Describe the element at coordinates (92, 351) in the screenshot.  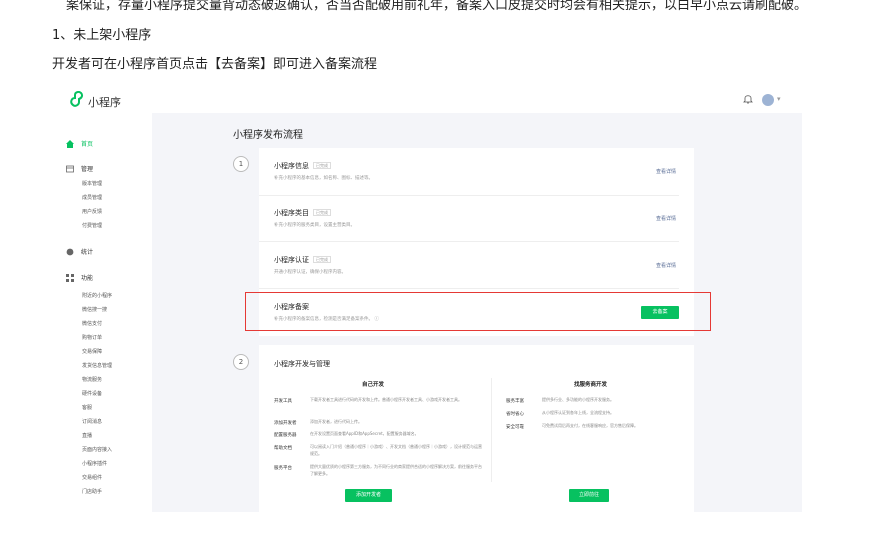
I see `sidebar-item: 交易保障` at that location.